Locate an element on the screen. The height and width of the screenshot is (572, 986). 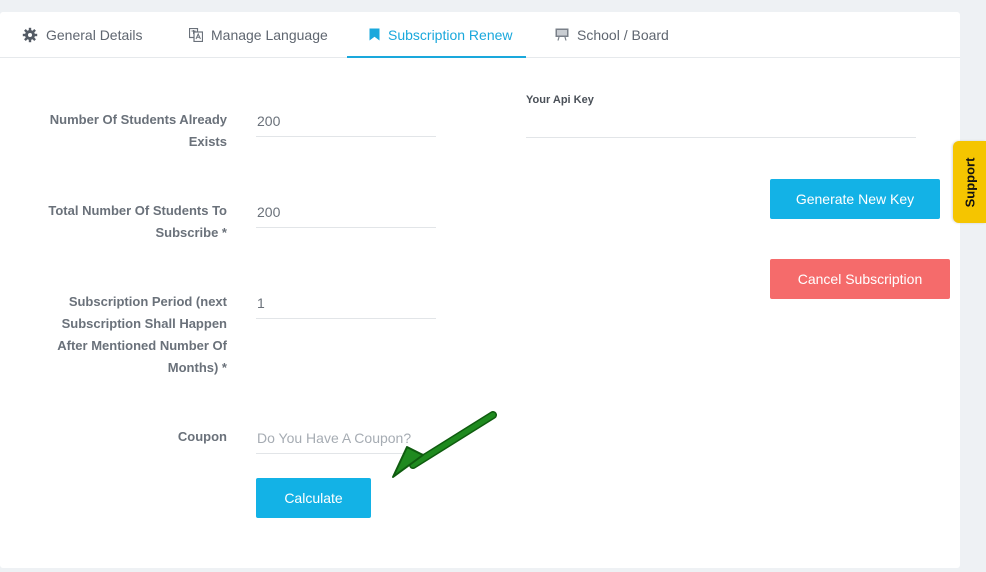
tab-label: General Details is located at coordinates (94, 34).